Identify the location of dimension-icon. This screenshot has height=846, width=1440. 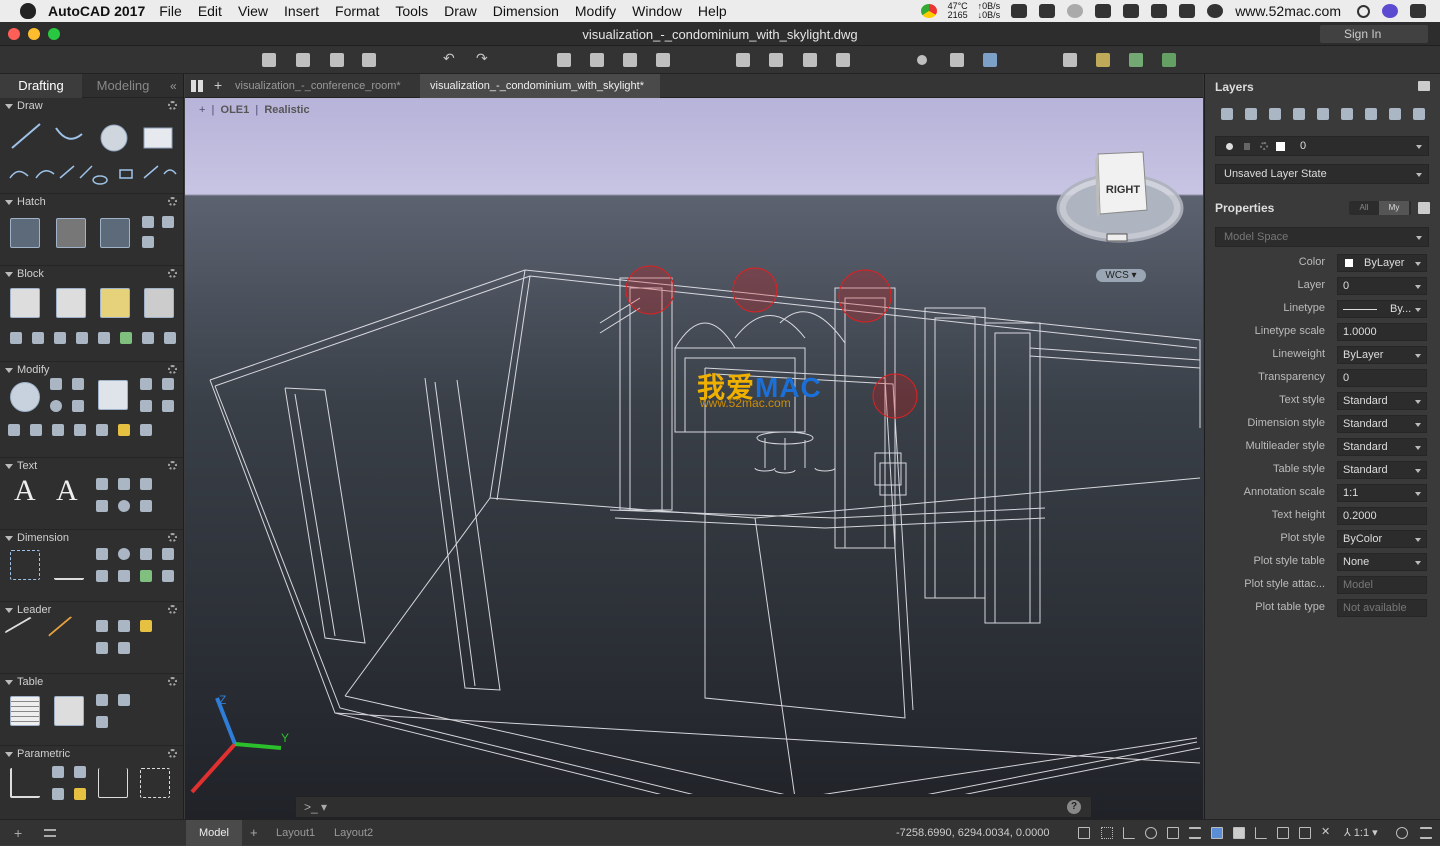
(25, 565).